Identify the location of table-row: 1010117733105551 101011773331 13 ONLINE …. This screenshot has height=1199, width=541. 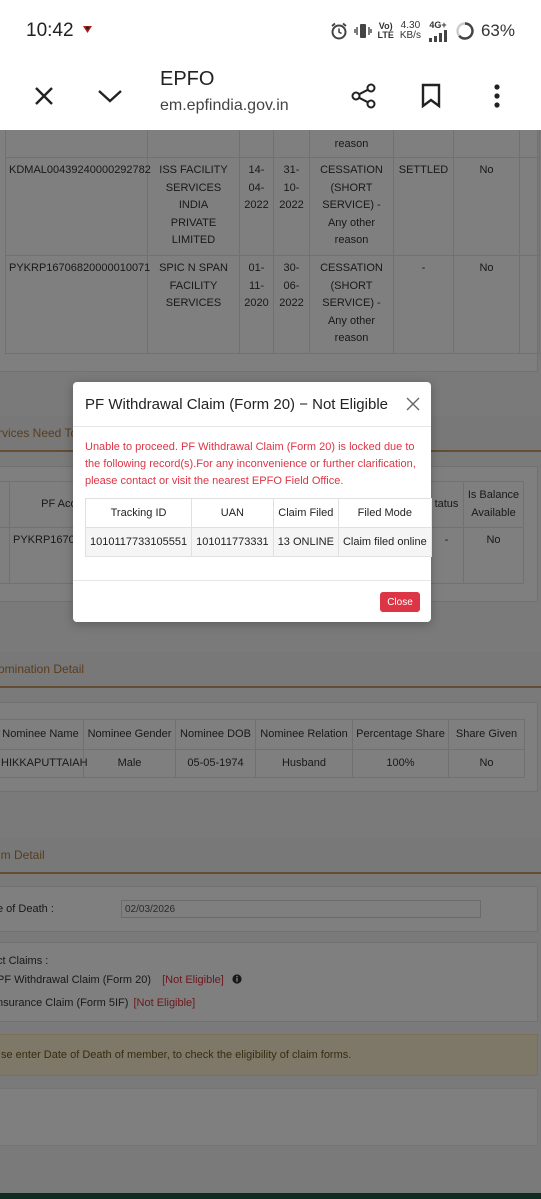
(258, 542).